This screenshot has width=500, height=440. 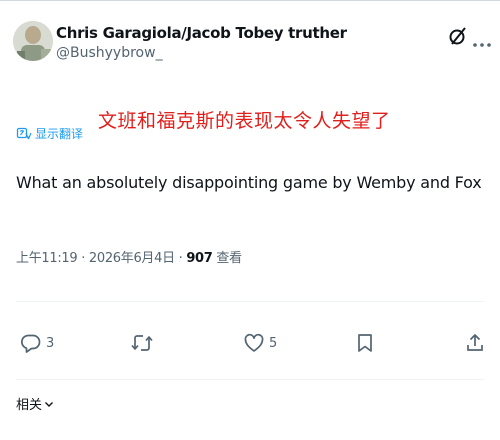 I want to click on grok-icon, so click(x=458, y=36).